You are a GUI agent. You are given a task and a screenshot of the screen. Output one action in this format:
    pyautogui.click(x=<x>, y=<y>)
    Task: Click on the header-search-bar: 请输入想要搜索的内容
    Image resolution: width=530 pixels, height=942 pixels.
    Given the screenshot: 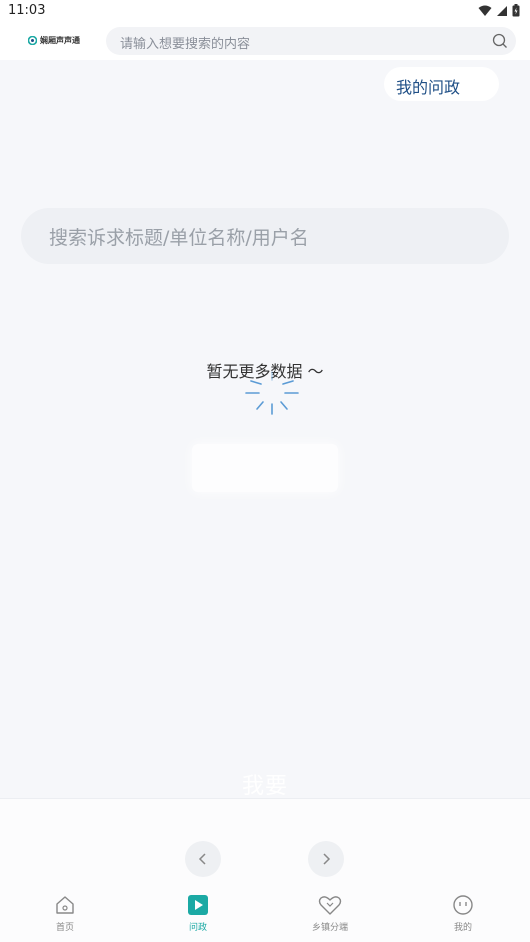 What is the action you would take?
    pyautogui.click(x=311, y=41)
    